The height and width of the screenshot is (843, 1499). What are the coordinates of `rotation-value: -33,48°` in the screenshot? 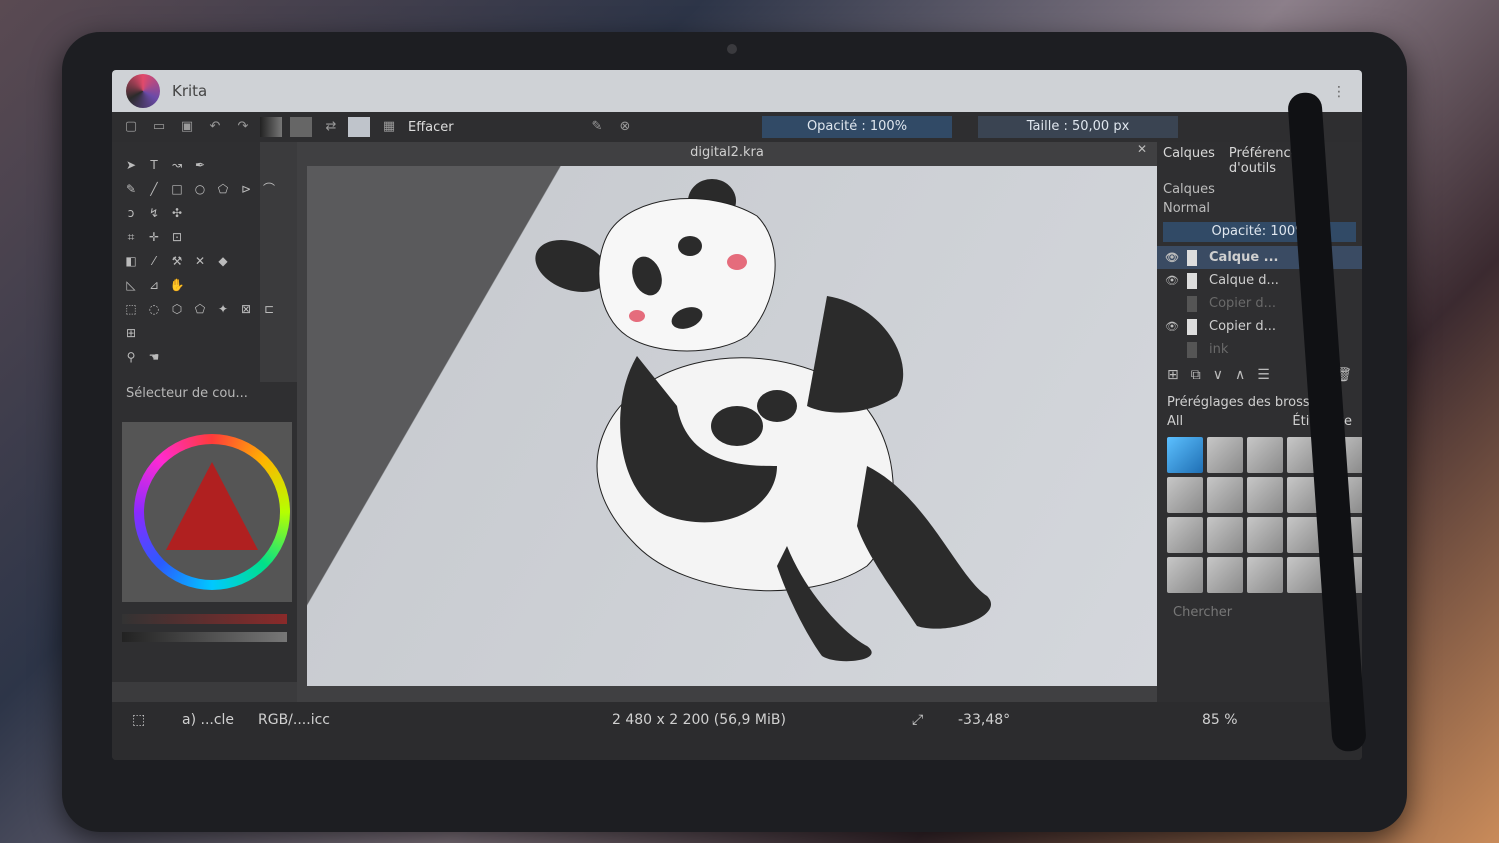 It's located at (984, 720).